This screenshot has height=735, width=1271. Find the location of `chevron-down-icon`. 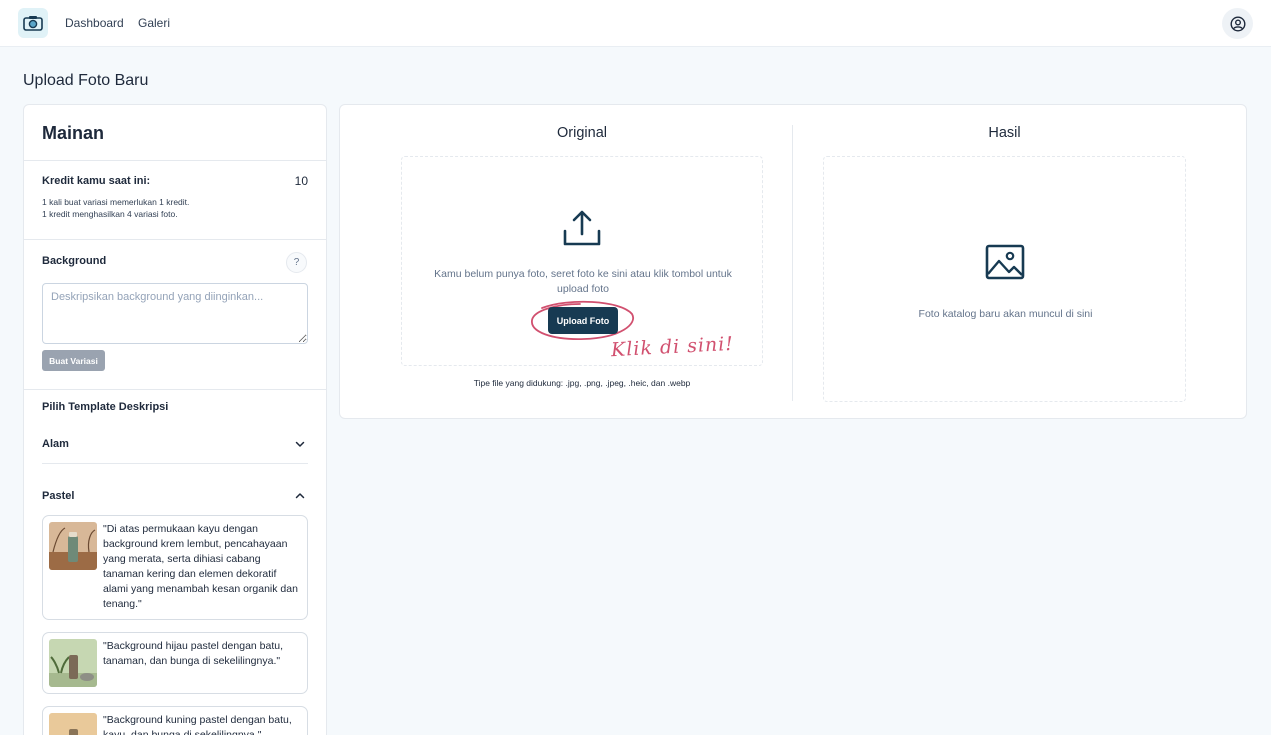

chevron-down-icon is located at coordinates (300, 444).